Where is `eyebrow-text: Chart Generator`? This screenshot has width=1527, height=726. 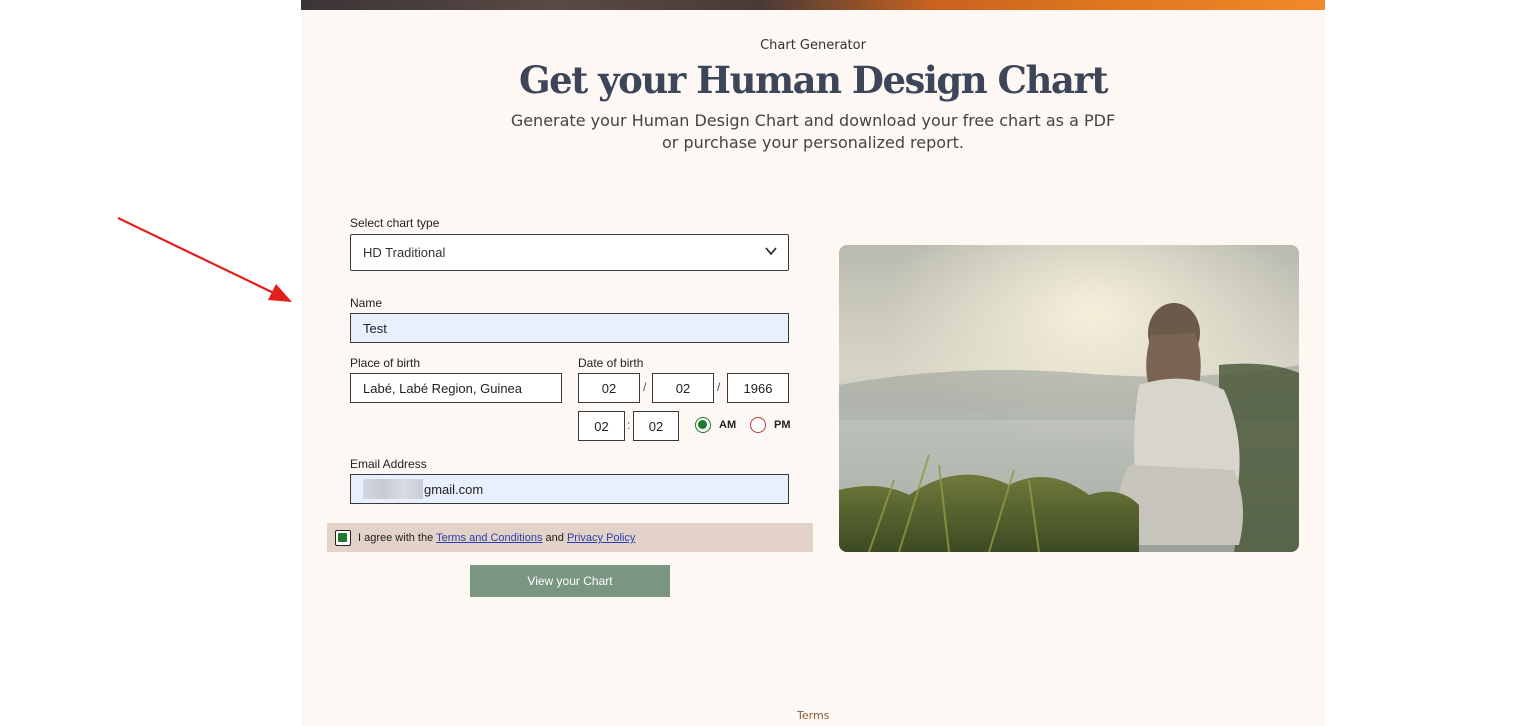 eyebrow-text: Chart Generator is located at coordinates (813, 45).